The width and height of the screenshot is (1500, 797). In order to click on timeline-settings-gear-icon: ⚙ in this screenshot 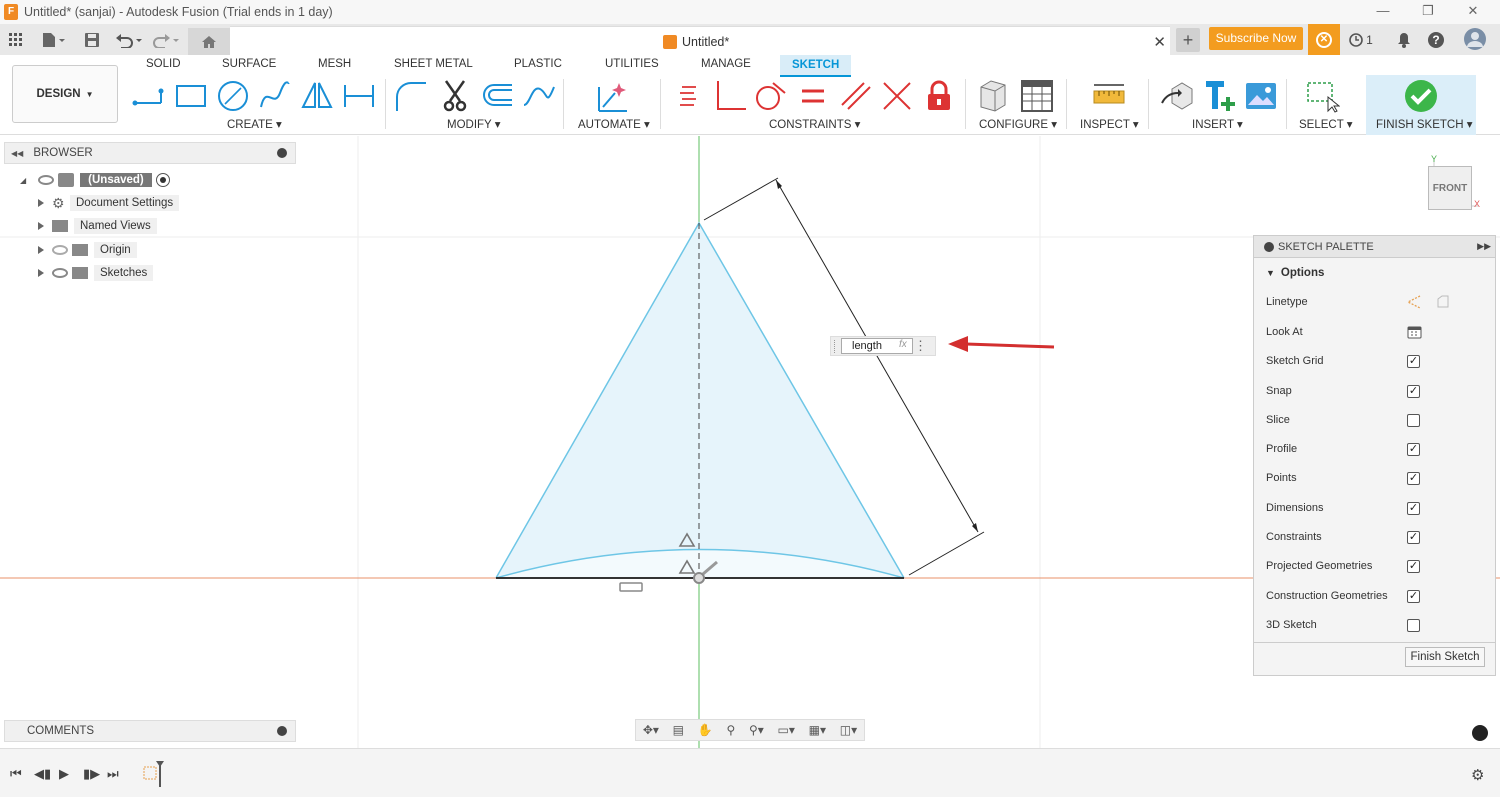, I will do `click(1477, 775)`.